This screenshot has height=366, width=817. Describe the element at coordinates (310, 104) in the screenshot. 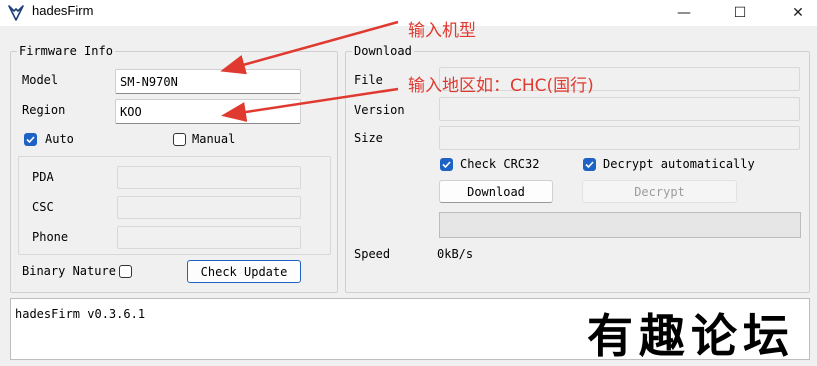

I see `region-hint-arrow` at that location.